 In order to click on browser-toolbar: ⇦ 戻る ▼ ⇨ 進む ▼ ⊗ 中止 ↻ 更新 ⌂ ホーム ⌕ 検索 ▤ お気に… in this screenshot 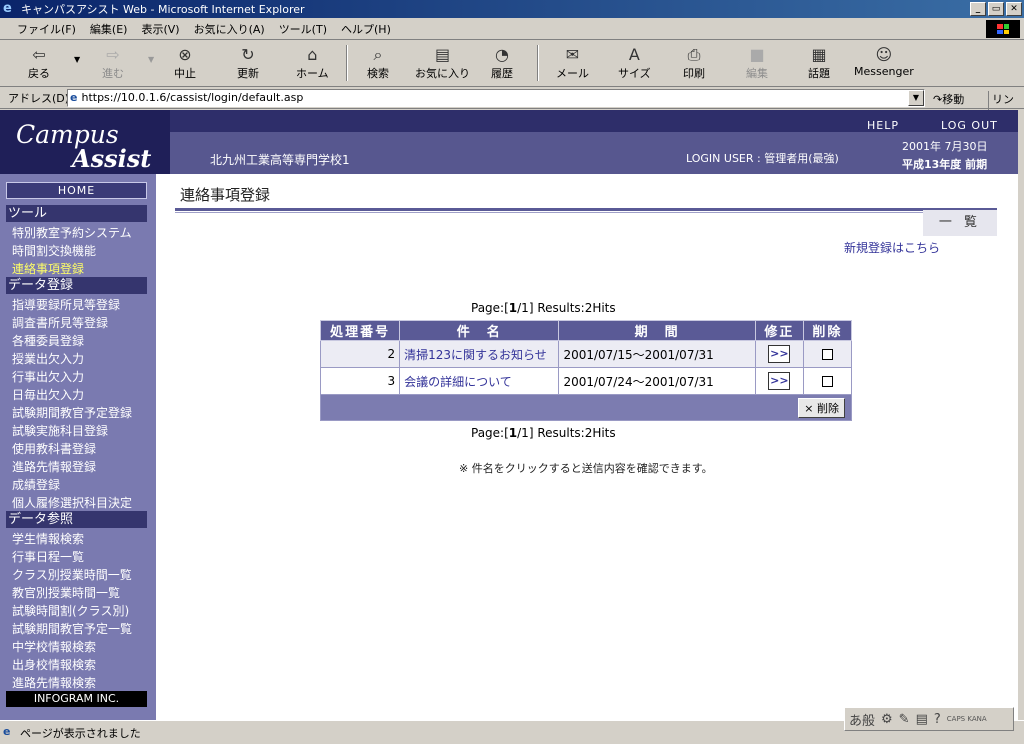, I will do `click(512, 64)`.